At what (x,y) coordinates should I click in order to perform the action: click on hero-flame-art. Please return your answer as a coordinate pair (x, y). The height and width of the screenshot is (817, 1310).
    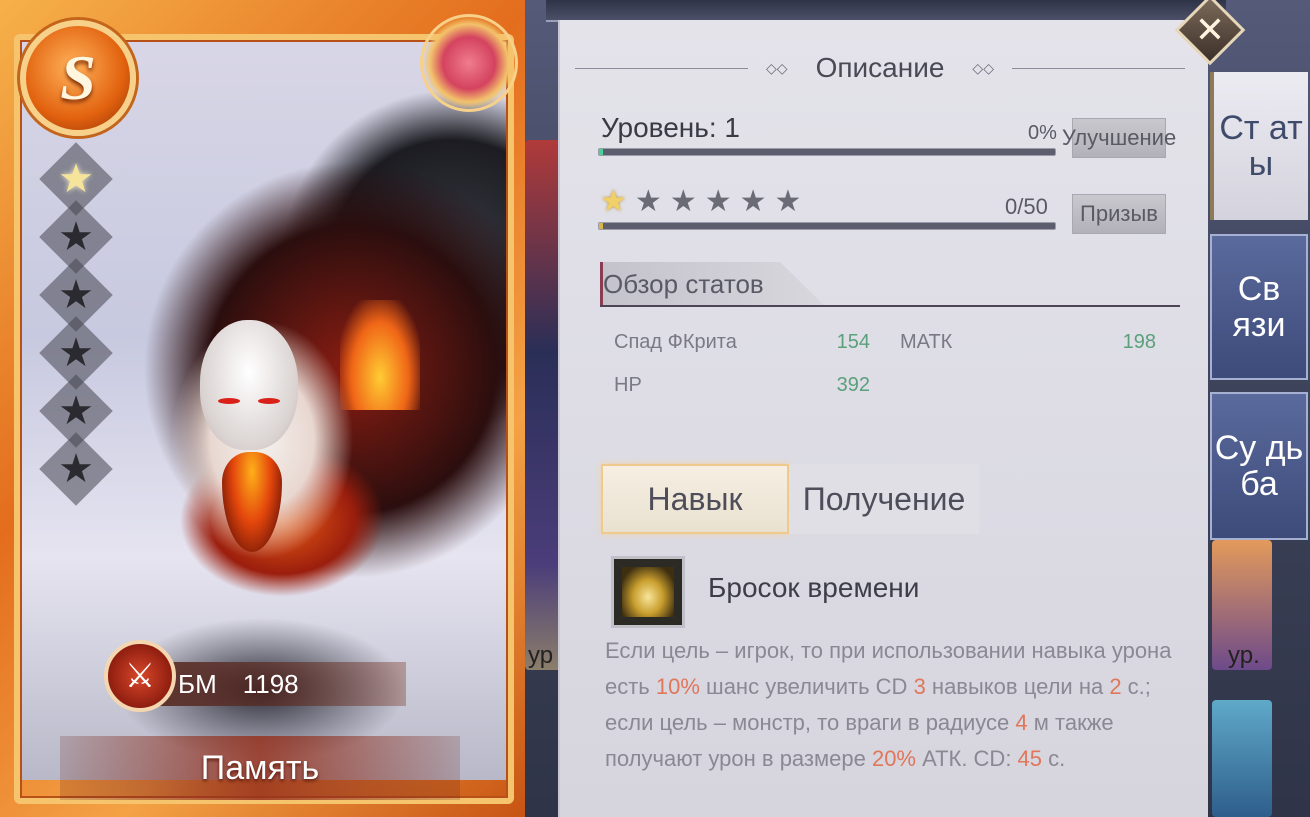
    Looking at the image, I should click on (380, 355).